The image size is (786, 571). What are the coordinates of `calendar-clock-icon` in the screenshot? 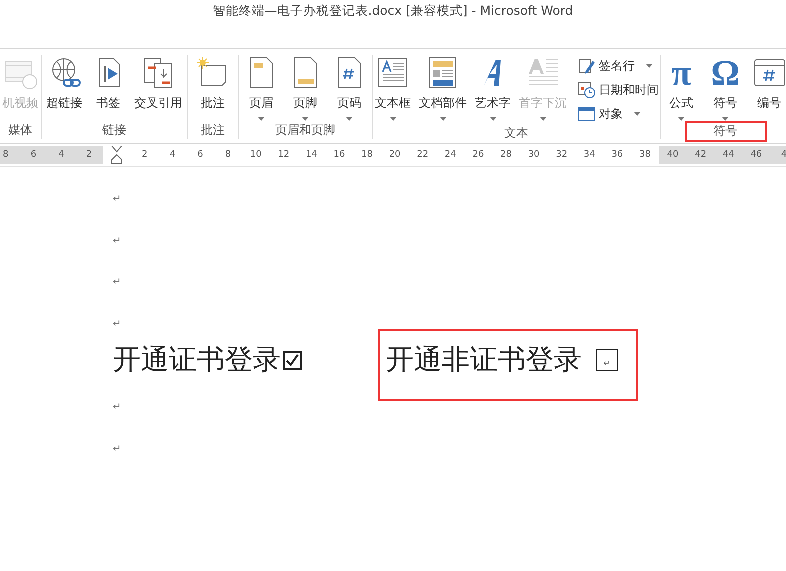 It's located at (587, 90).